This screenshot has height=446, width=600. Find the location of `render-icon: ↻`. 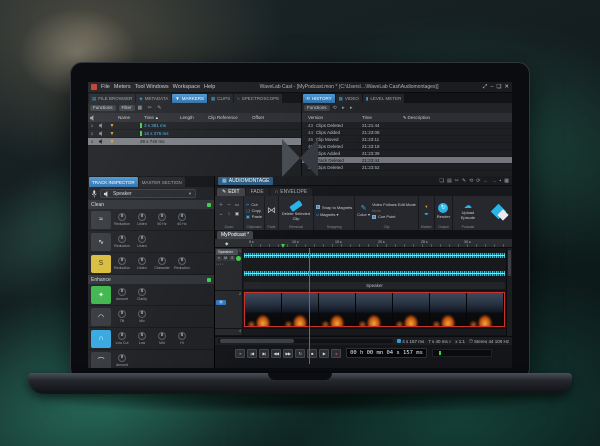

render-icon: ↻ is located at coordinates (443, 207).